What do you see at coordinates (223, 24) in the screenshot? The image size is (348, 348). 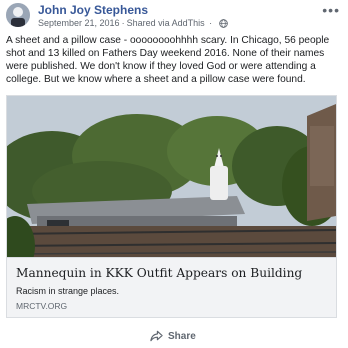 I see `globe-icon` at bounding box center [223, 24].